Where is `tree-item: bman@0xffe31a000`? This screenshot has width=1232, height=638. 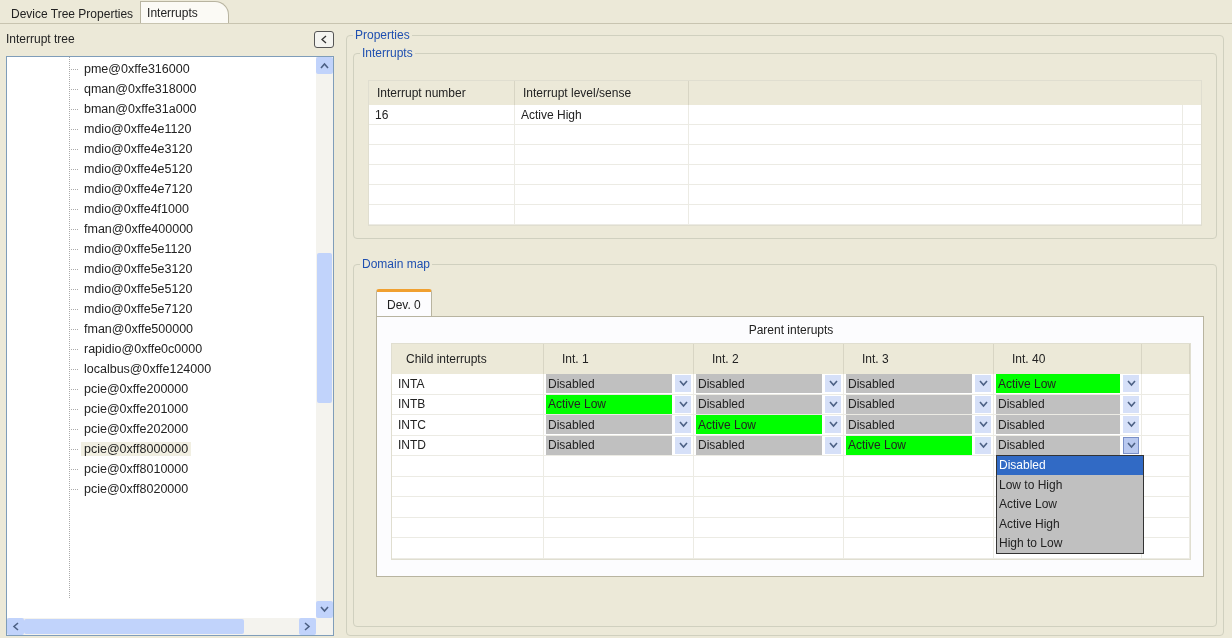 tree-item: bman@0xffe31a000 is located at coordinates (140, 109).